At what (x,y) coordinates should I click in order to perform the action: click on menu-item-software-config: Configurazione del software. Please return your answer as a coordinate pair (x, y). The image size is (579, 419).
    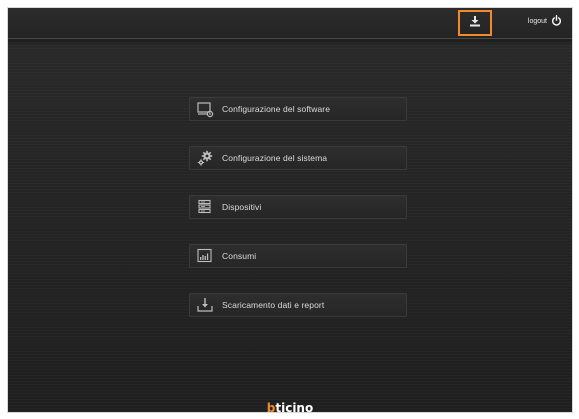
    Looking at the image, I should click on (298, 109).